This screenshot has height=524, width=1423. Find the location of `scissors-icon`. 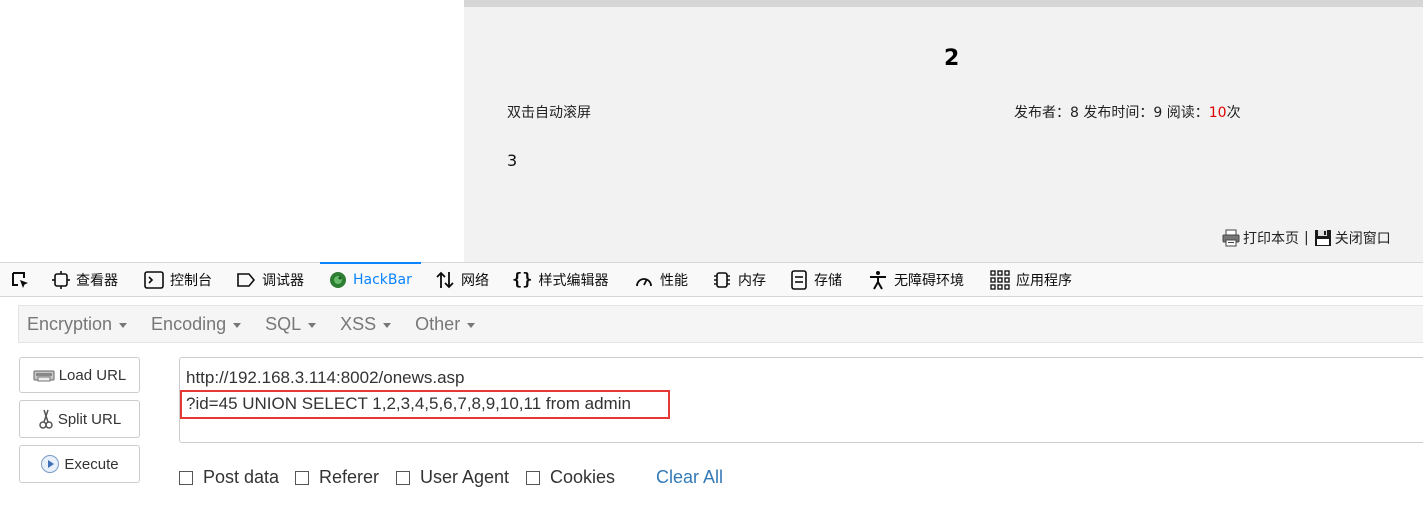

scissors-icon is located at coordinates (46, 419).